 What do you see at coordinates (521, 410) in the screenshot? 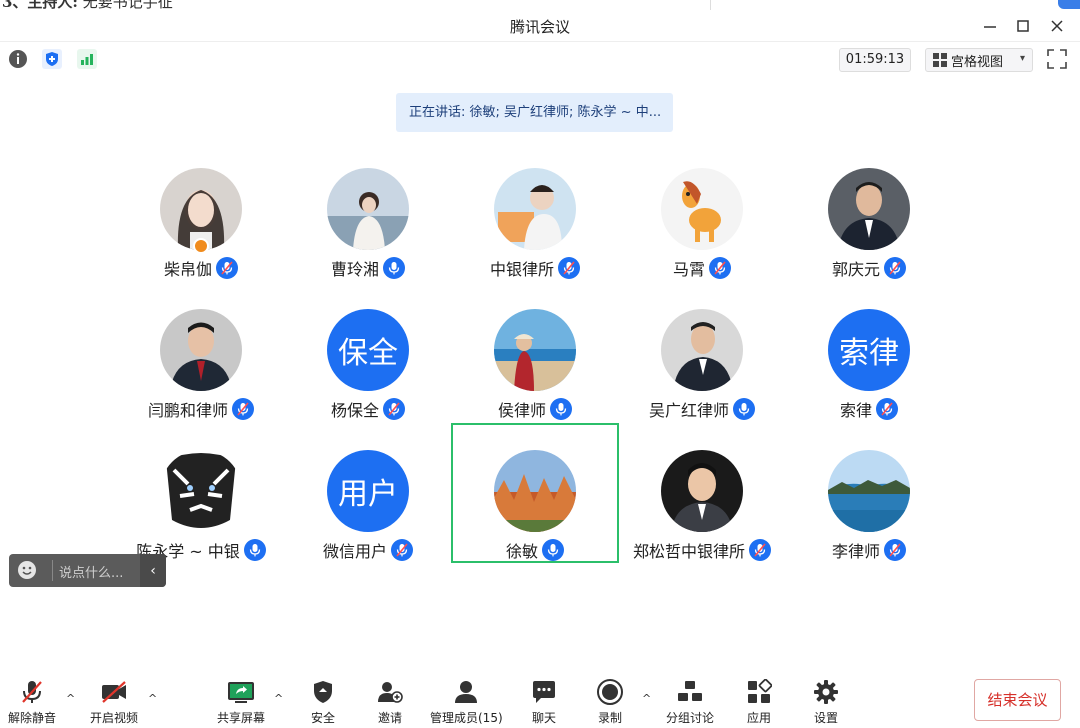
I see `participant-name: 侯律师` at bounding box center [521, 410].